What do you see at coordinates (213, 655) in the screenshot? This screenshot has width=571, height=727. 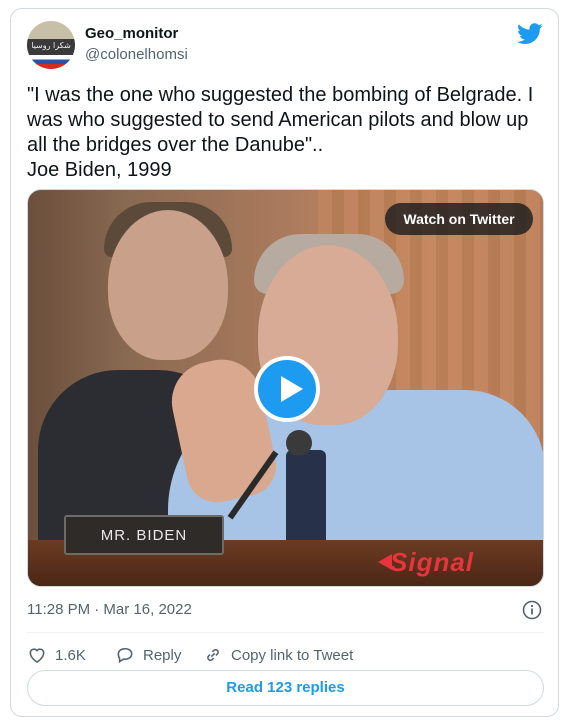 I see `link-icon` at bounding box center [213, 655].